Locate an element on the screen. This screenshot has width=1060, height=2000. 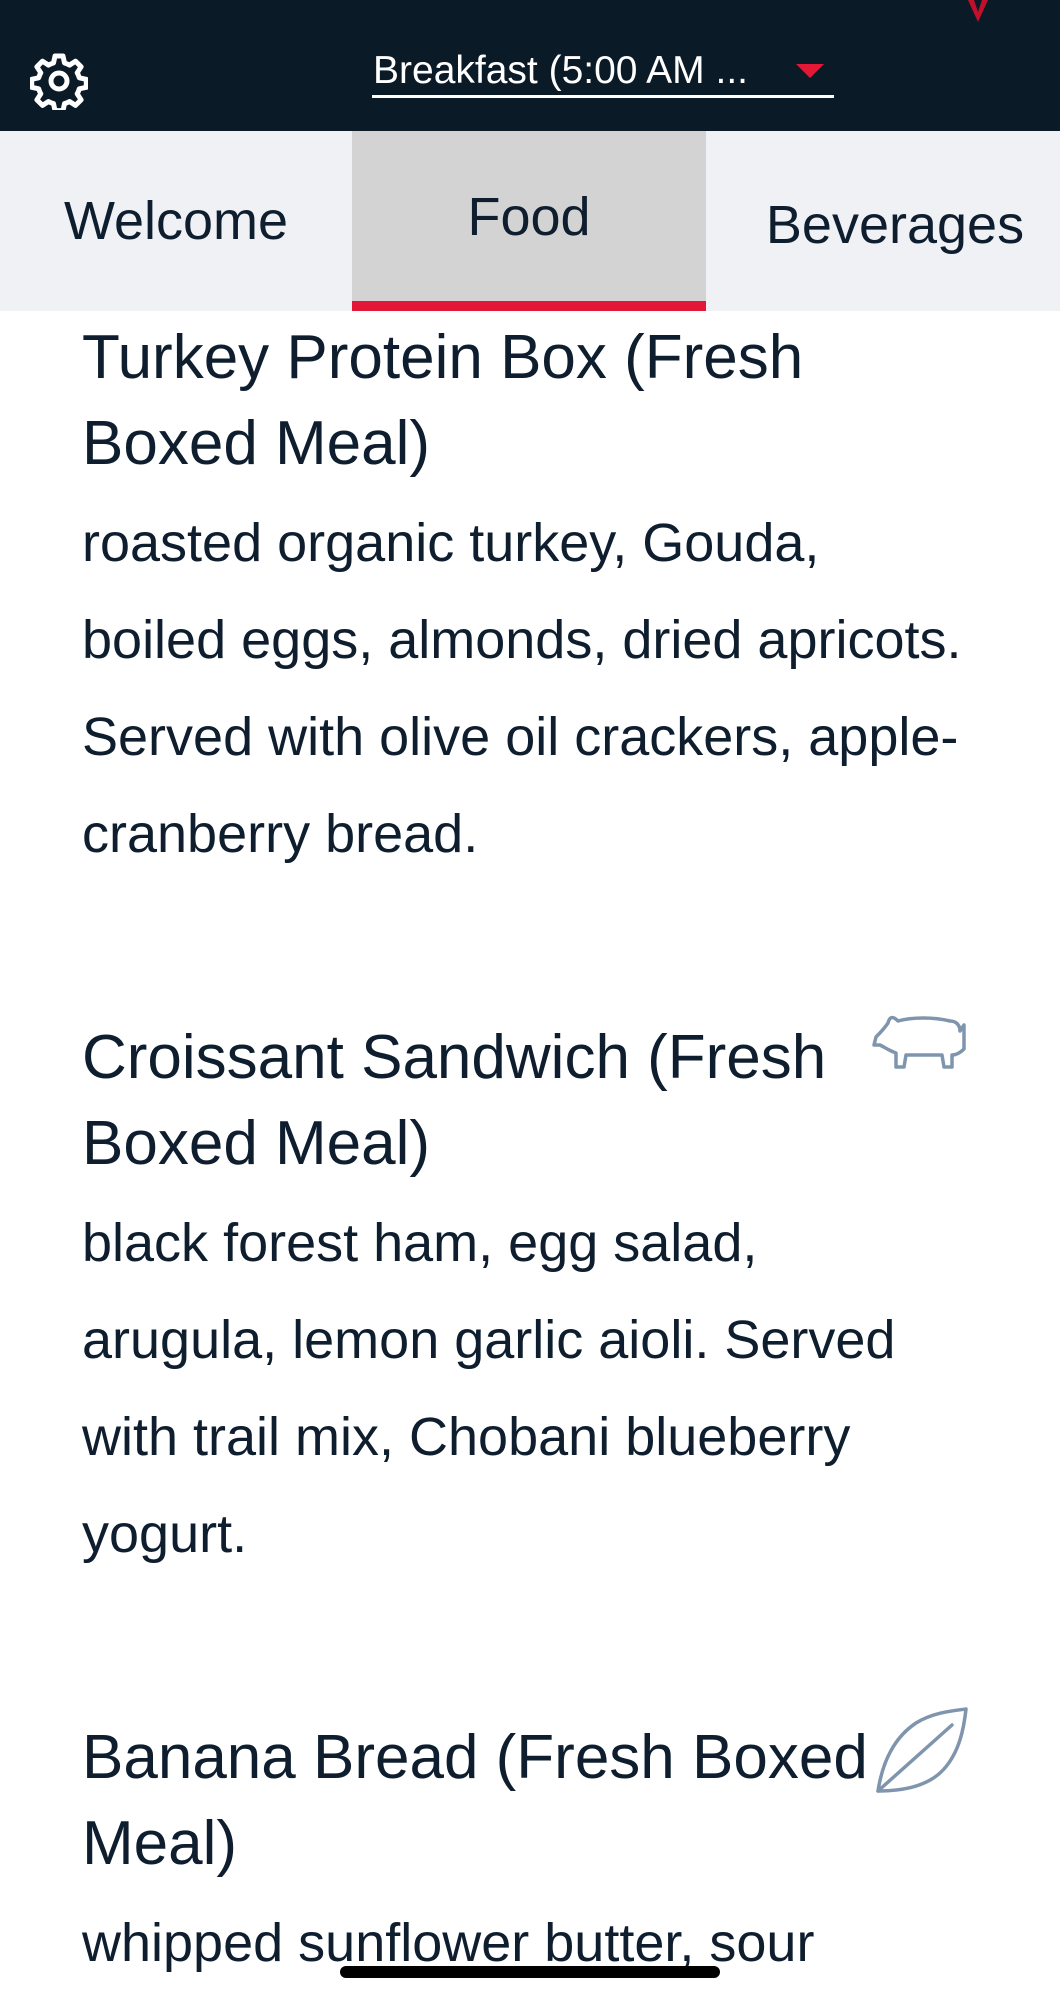
gear-icon is located at coordinates (59, 81).